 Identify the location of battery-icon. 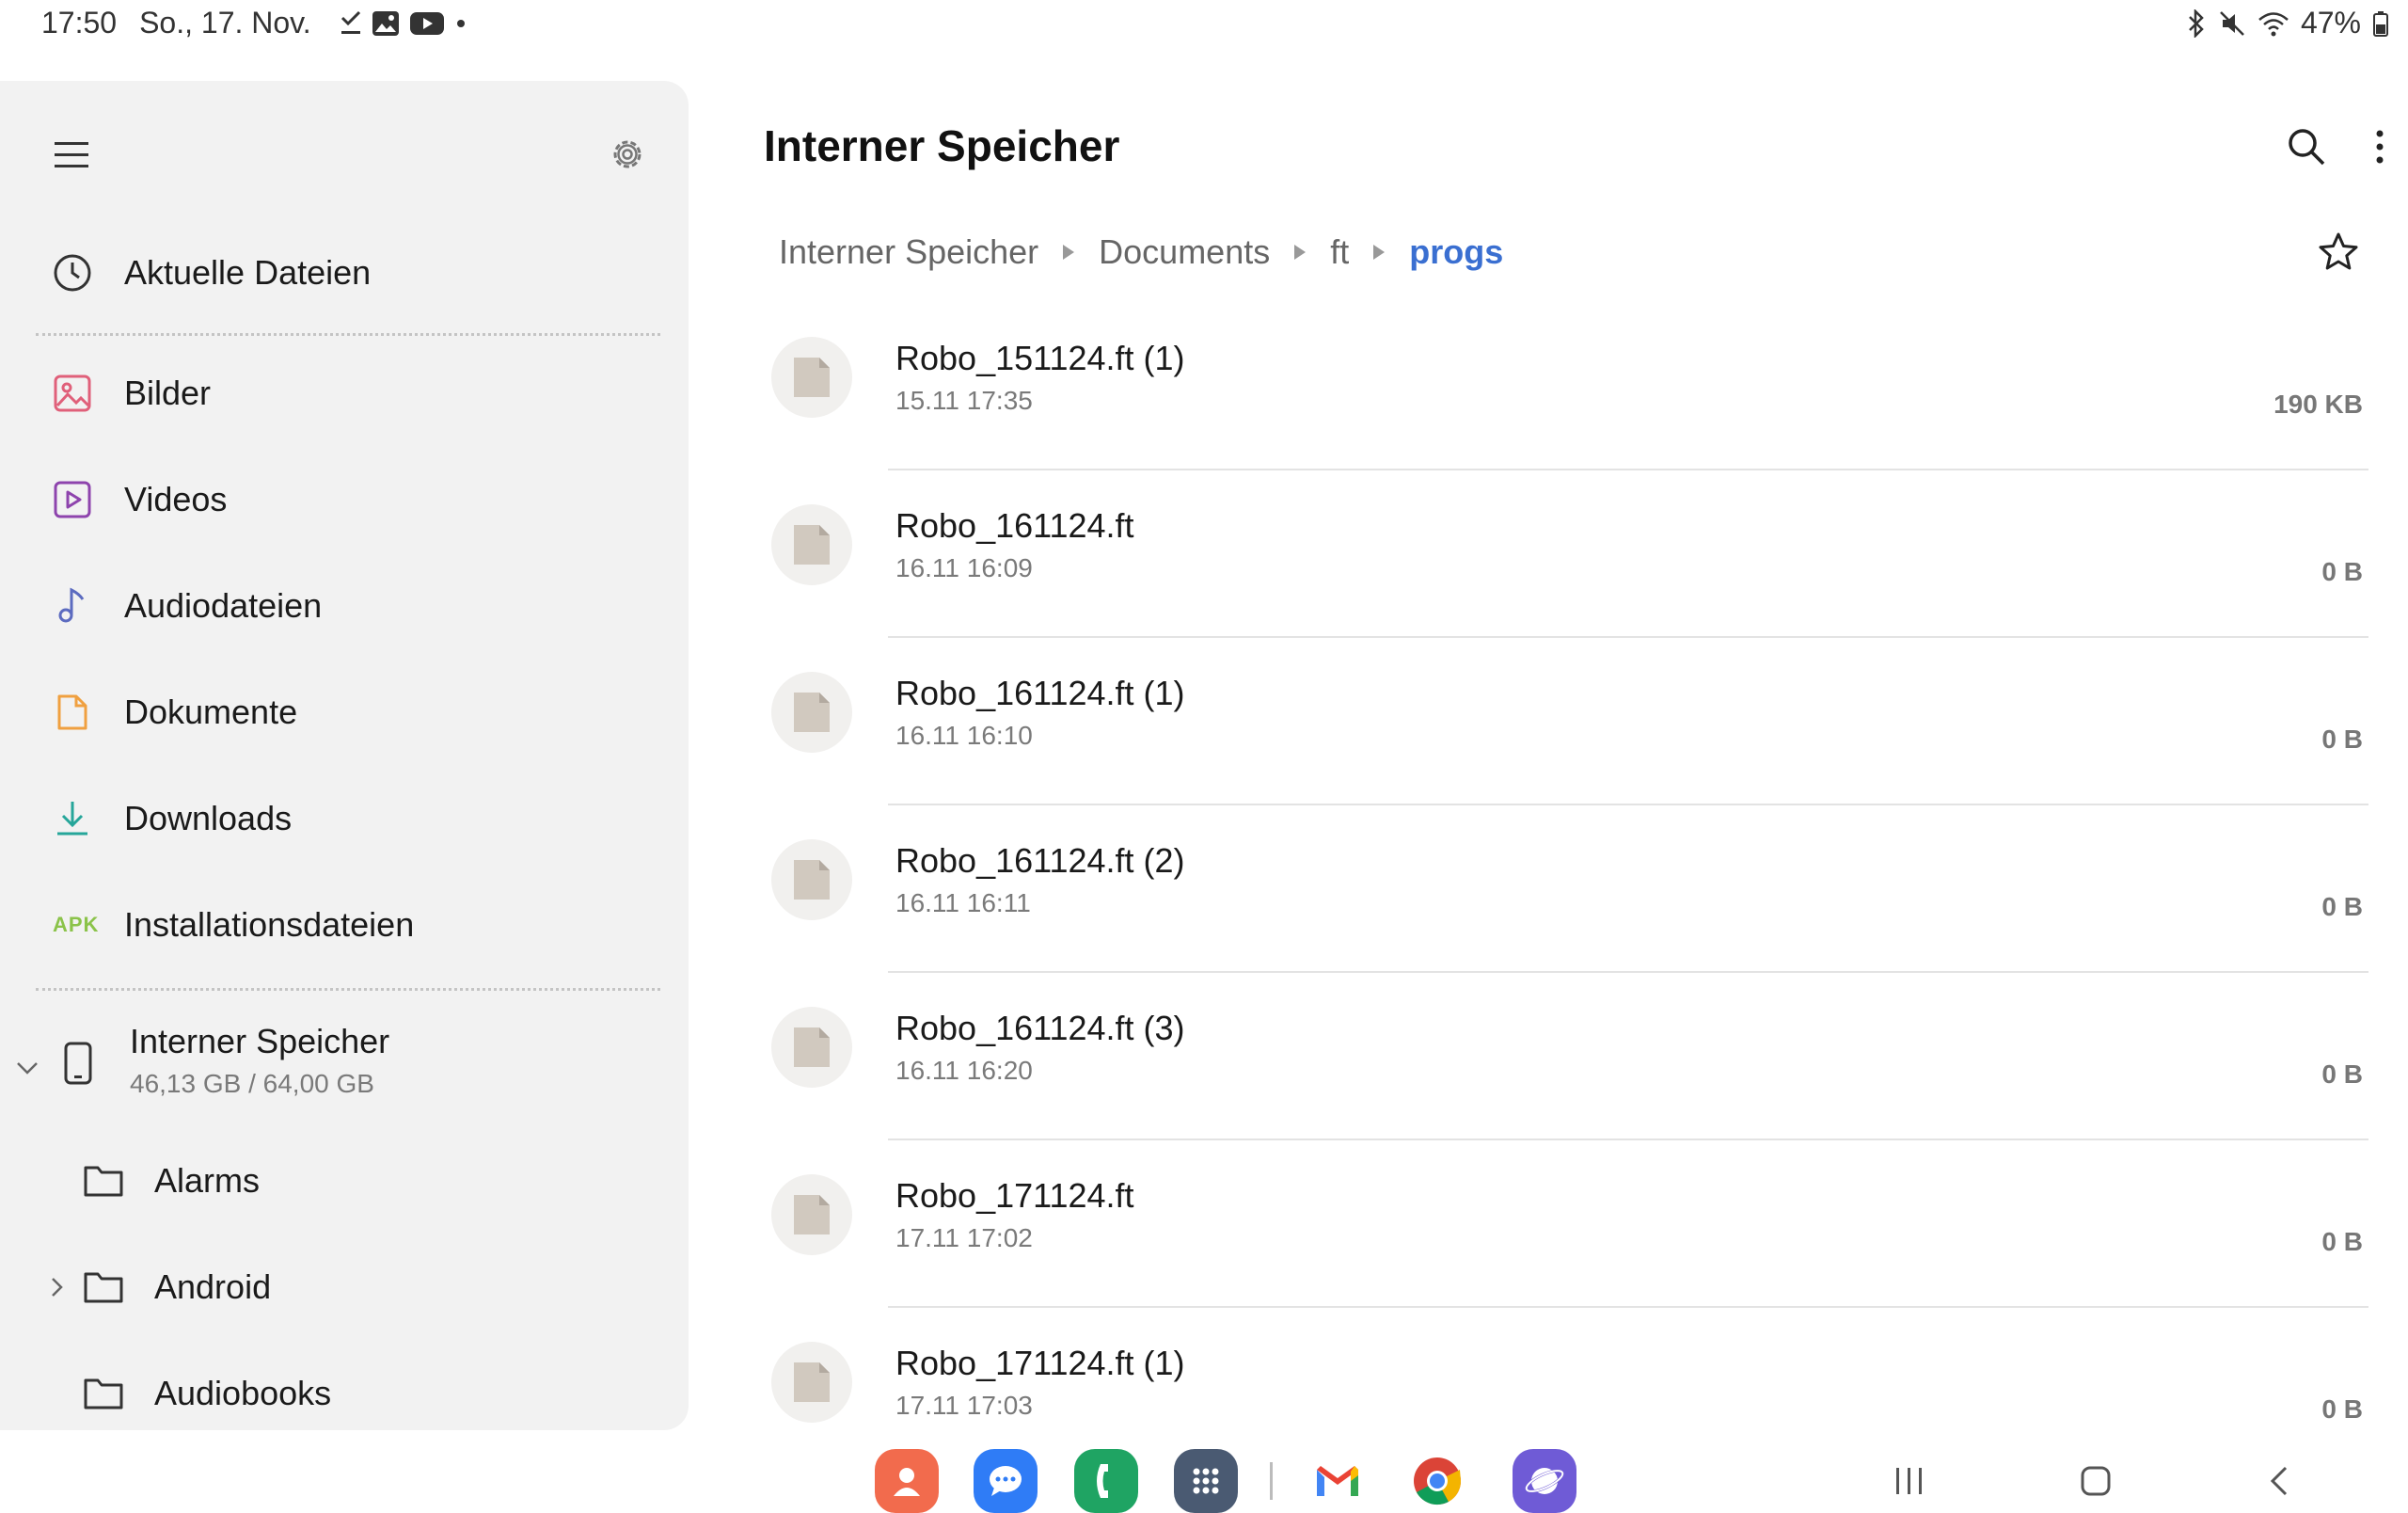
(2381, 23).